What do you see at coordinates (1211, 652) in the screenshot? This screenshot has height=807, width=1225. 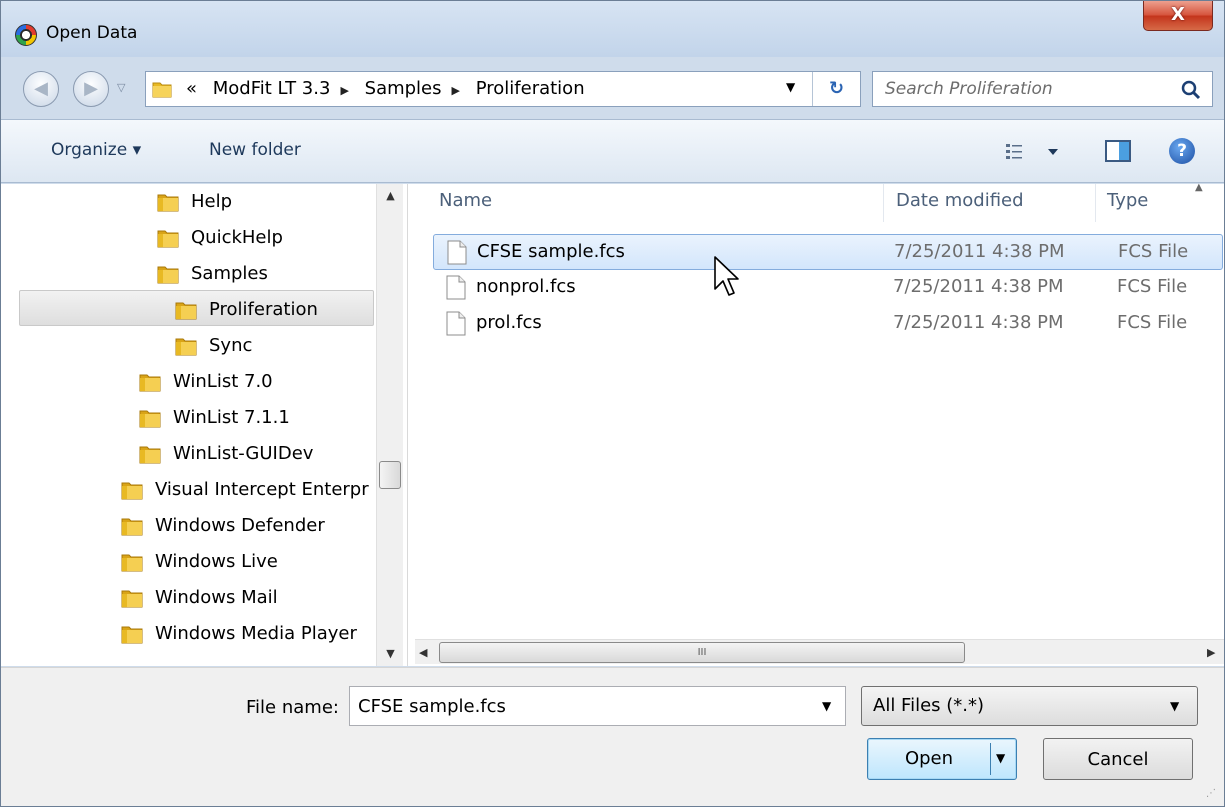 I see `scroll-right-icon: ▶` at bounding box center [1211, 652].